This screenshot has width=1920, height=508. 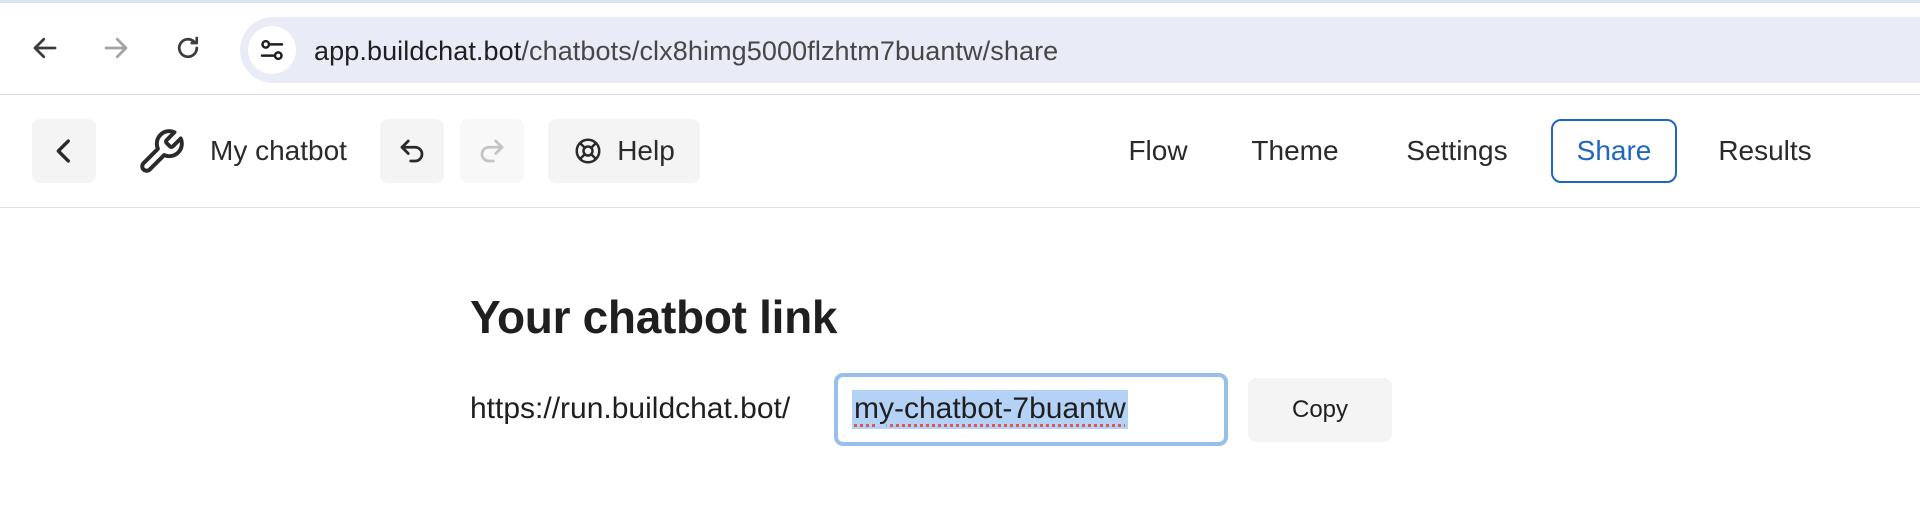 I want to click on tab-results: Results, so click(x=1765, y=151).